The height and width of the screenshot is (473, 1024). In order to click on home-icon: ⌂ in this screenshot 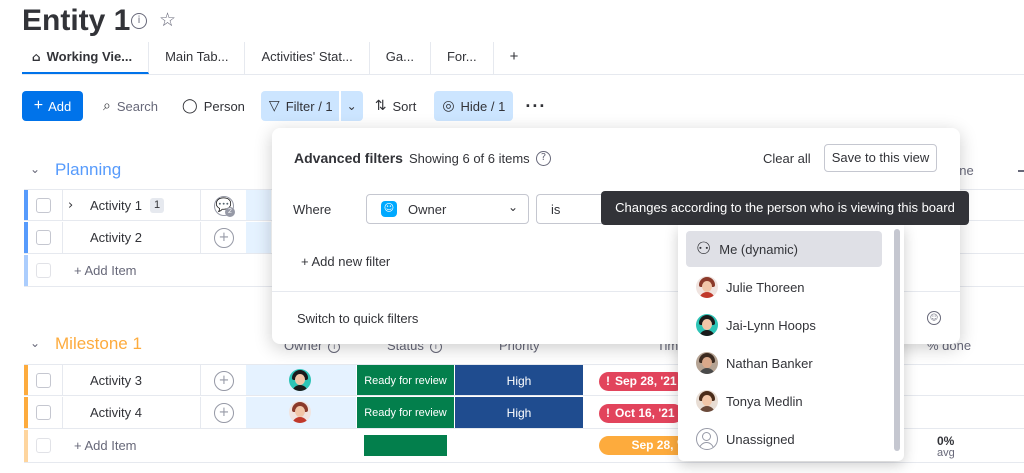, I will do `click(36, 57)`.